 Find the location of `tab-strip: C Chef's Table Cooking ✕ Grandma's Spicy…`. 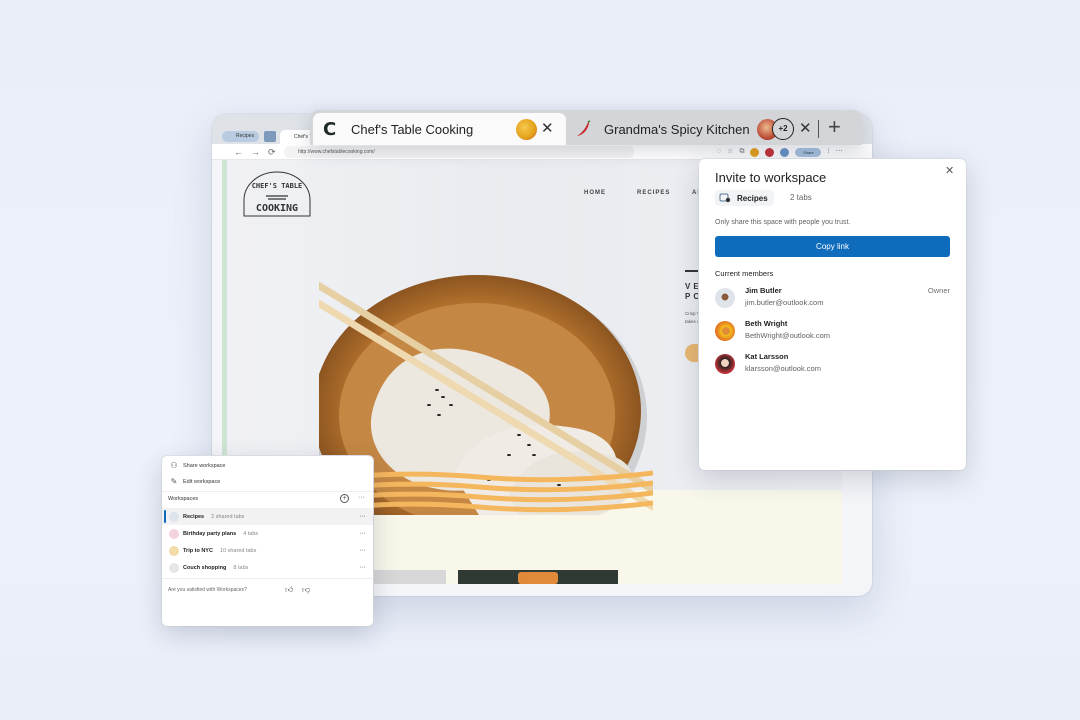

tab-strip: C Chef's Table Cooking ✕ Grandma's Spicy… is located at coordinates (586, 127).